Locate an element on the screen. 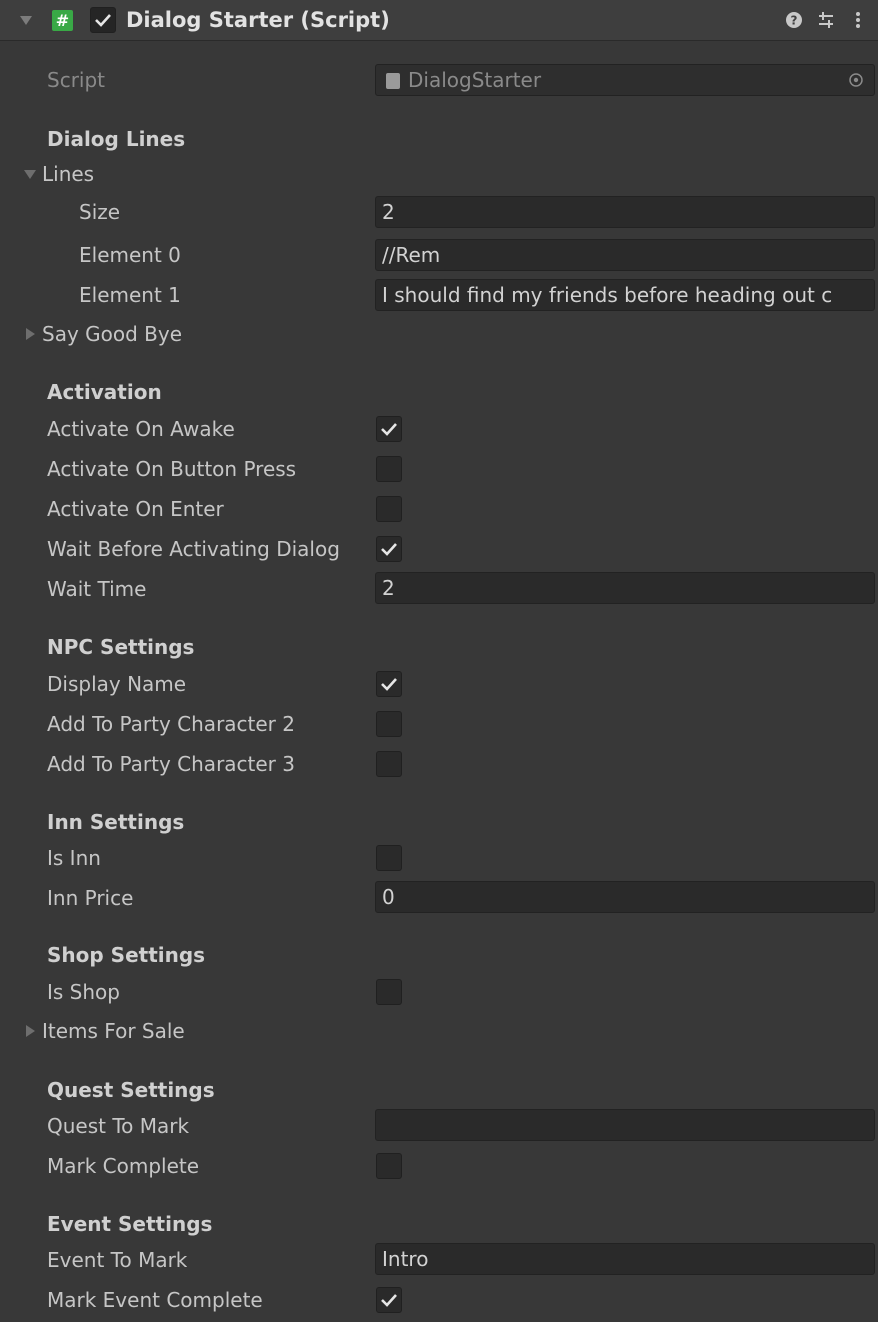 This screenshot has width=878, height=1322. say-good-bye-foldout-arrow-icon is located at coordinates (30, 334).